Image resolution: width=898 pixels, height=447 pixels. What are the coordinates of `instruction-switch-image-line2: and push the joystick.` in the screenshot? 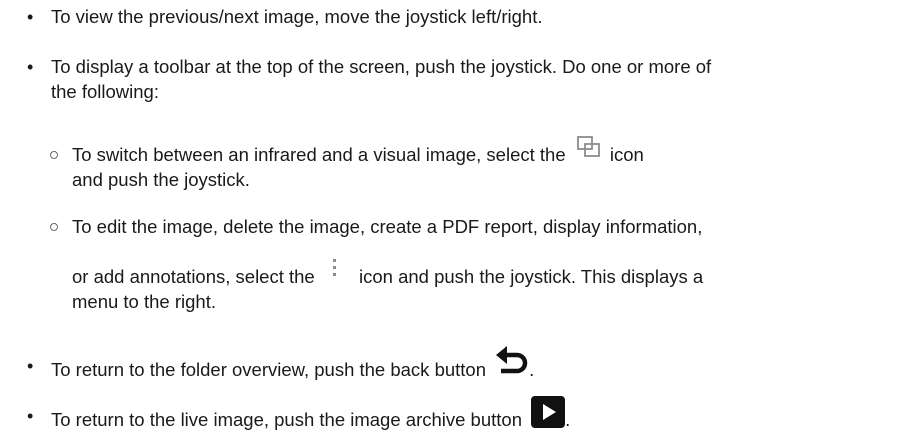 It's located at (161, 179).